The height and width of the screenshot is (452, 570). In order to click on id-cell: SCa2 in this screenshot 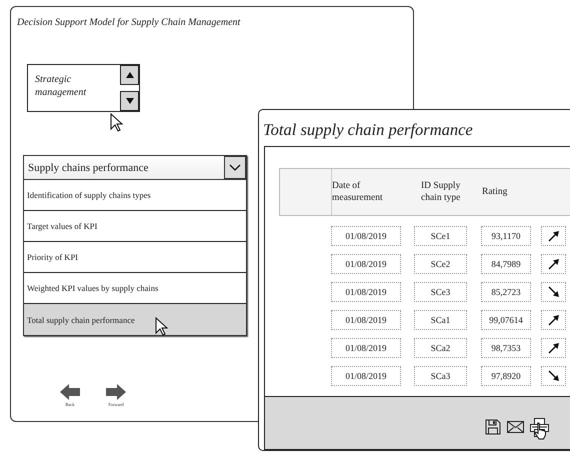, I will do `click(440, 348)`.